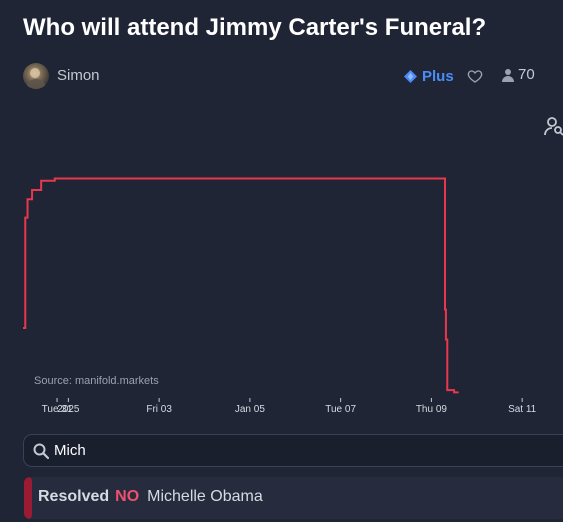  I want to click on x-tick-label: 2025, so click(68, 409).